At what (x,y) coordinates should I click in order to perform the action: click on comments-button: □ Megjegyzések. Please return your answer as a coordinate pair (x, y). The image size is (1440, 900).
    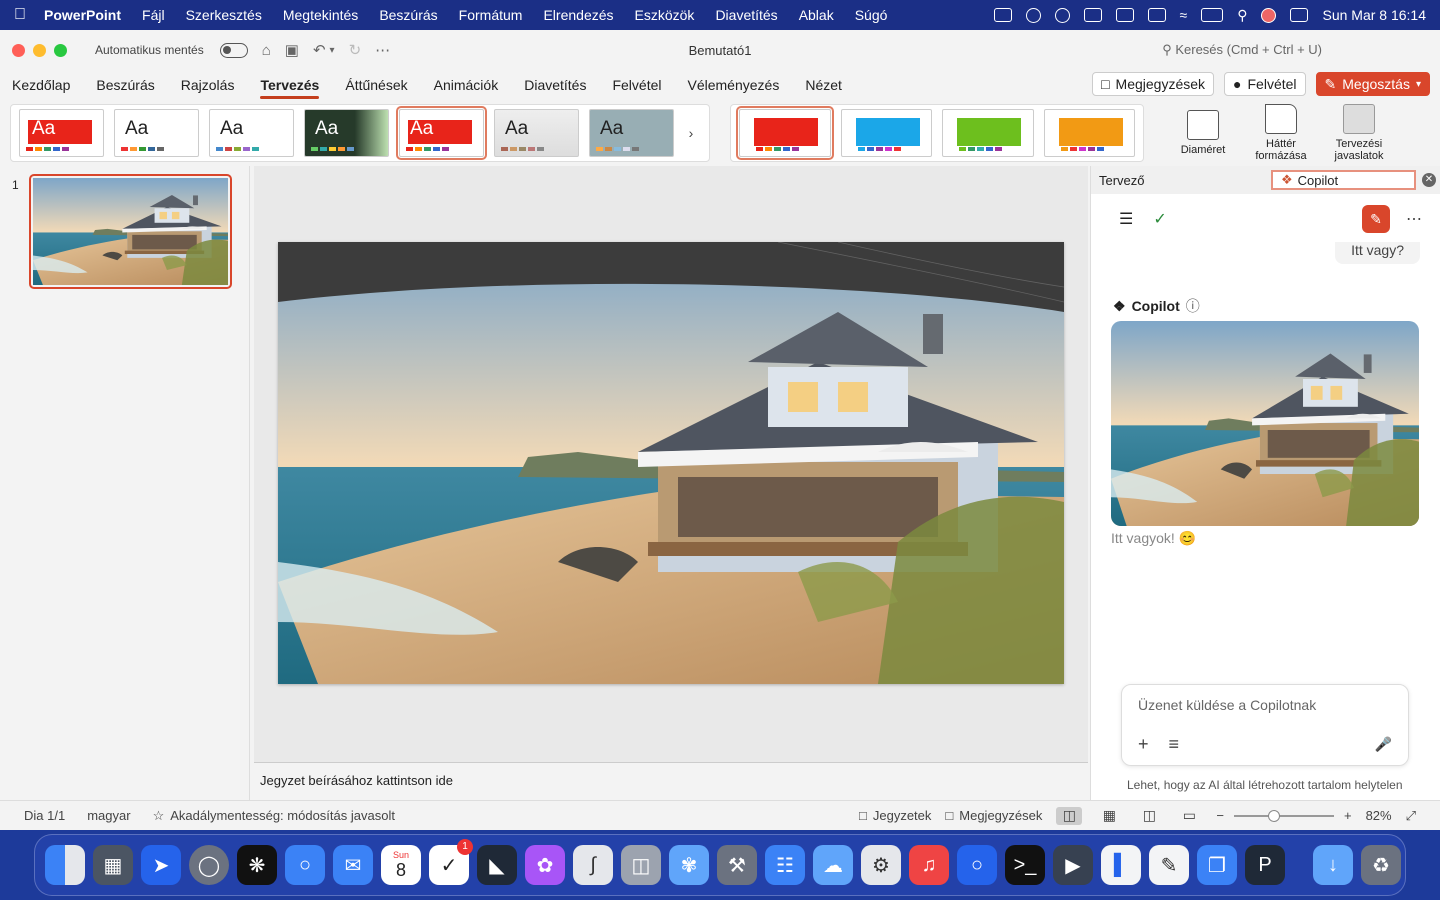
    Looking at the image, I should click on (1153, 84).